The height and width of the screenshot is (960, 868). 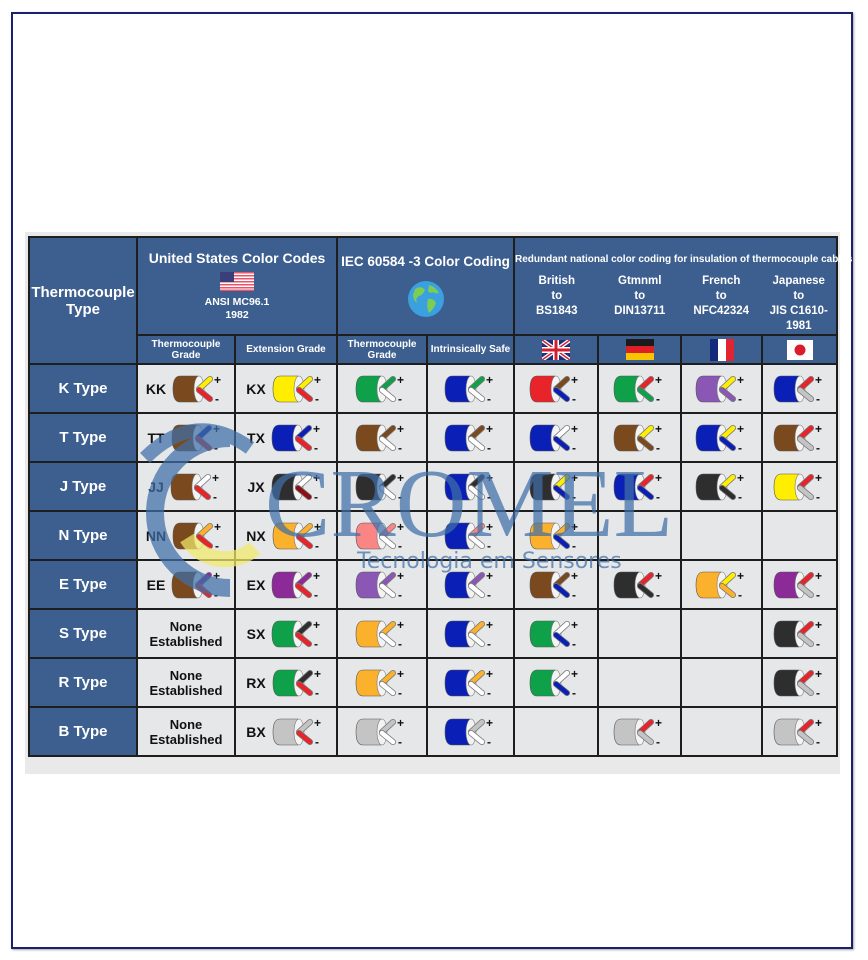 What do you see at coordinates (798, 318) in the screenshot?
I see `country-std: JIS C1610-1981` at bounding box center [798, 318].